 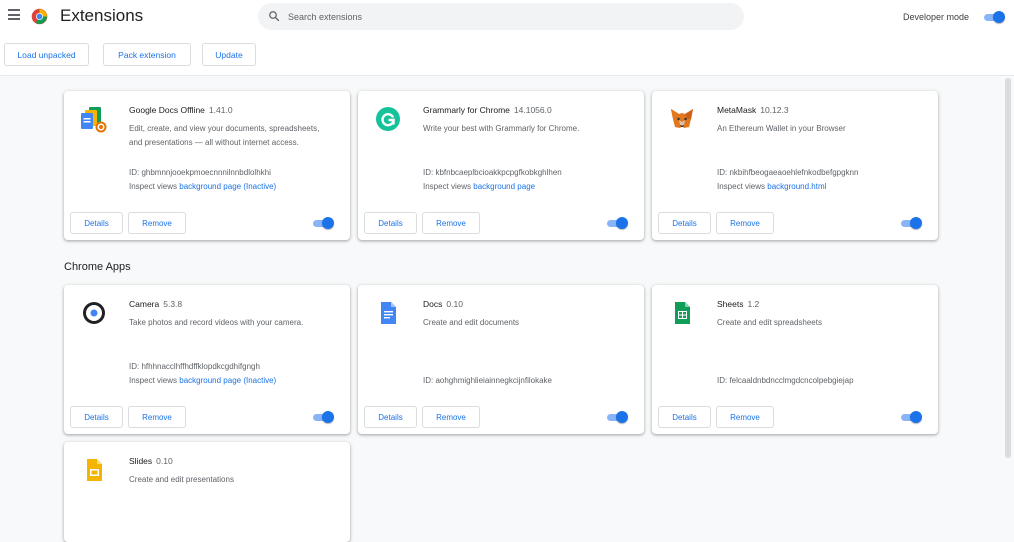 I want to click on inspect-views: Inspect views background page, so click(x=479, y=186).